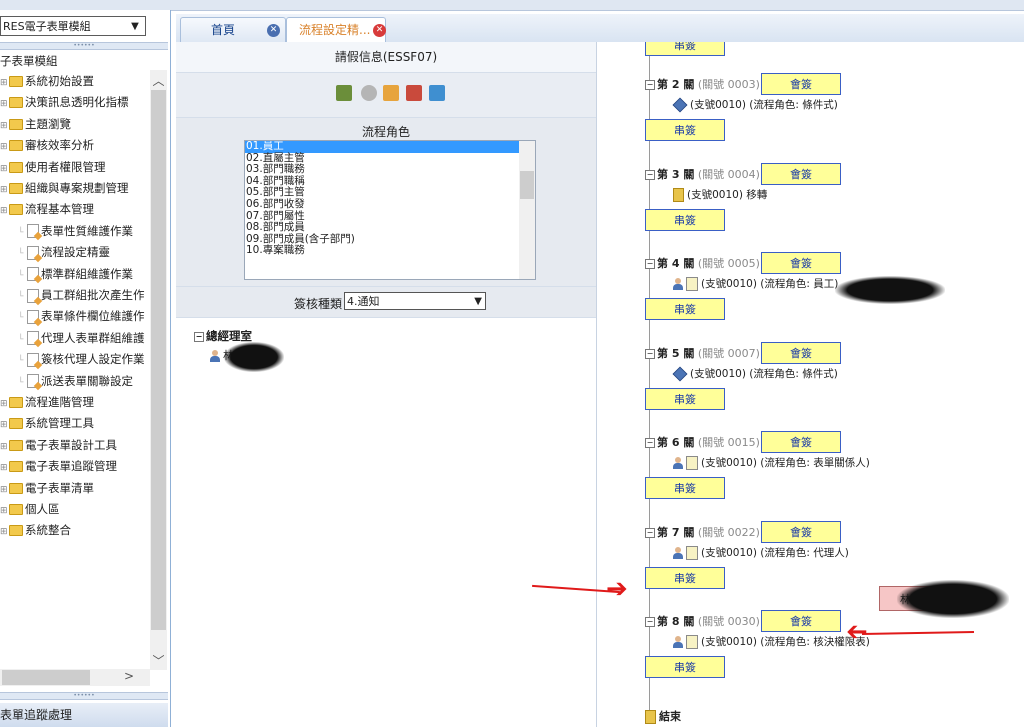 Image resolution: width=1024 pixels, height=727 pixels. Describe the element at coordinates (702, 264) in the screenshot. I see `stage-node: − 第 4 關 (關號 0005)` at that location.